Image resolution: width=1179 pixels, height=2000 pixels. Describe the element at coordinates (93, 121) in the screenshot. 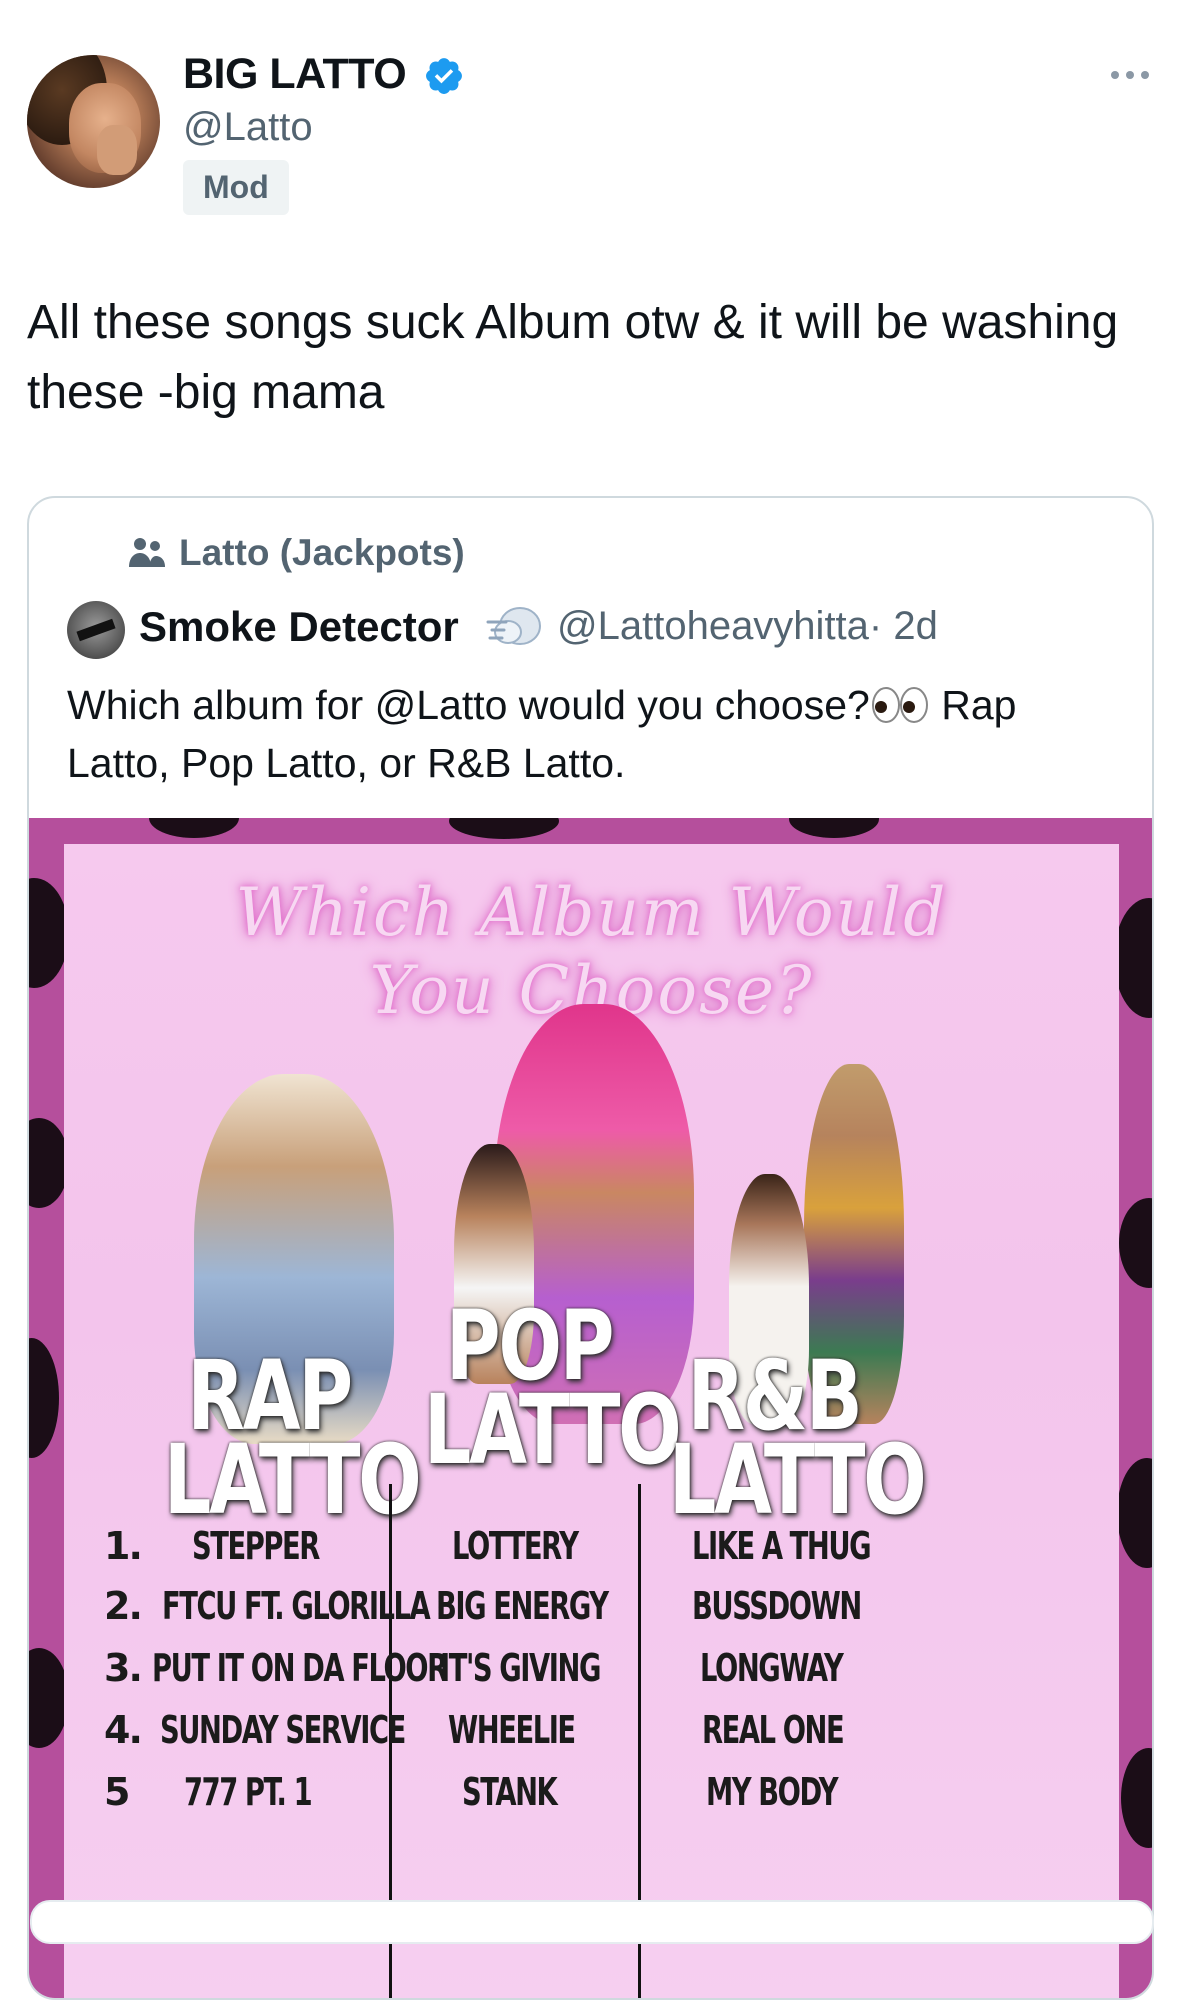

I see `author-avatar` at that location.